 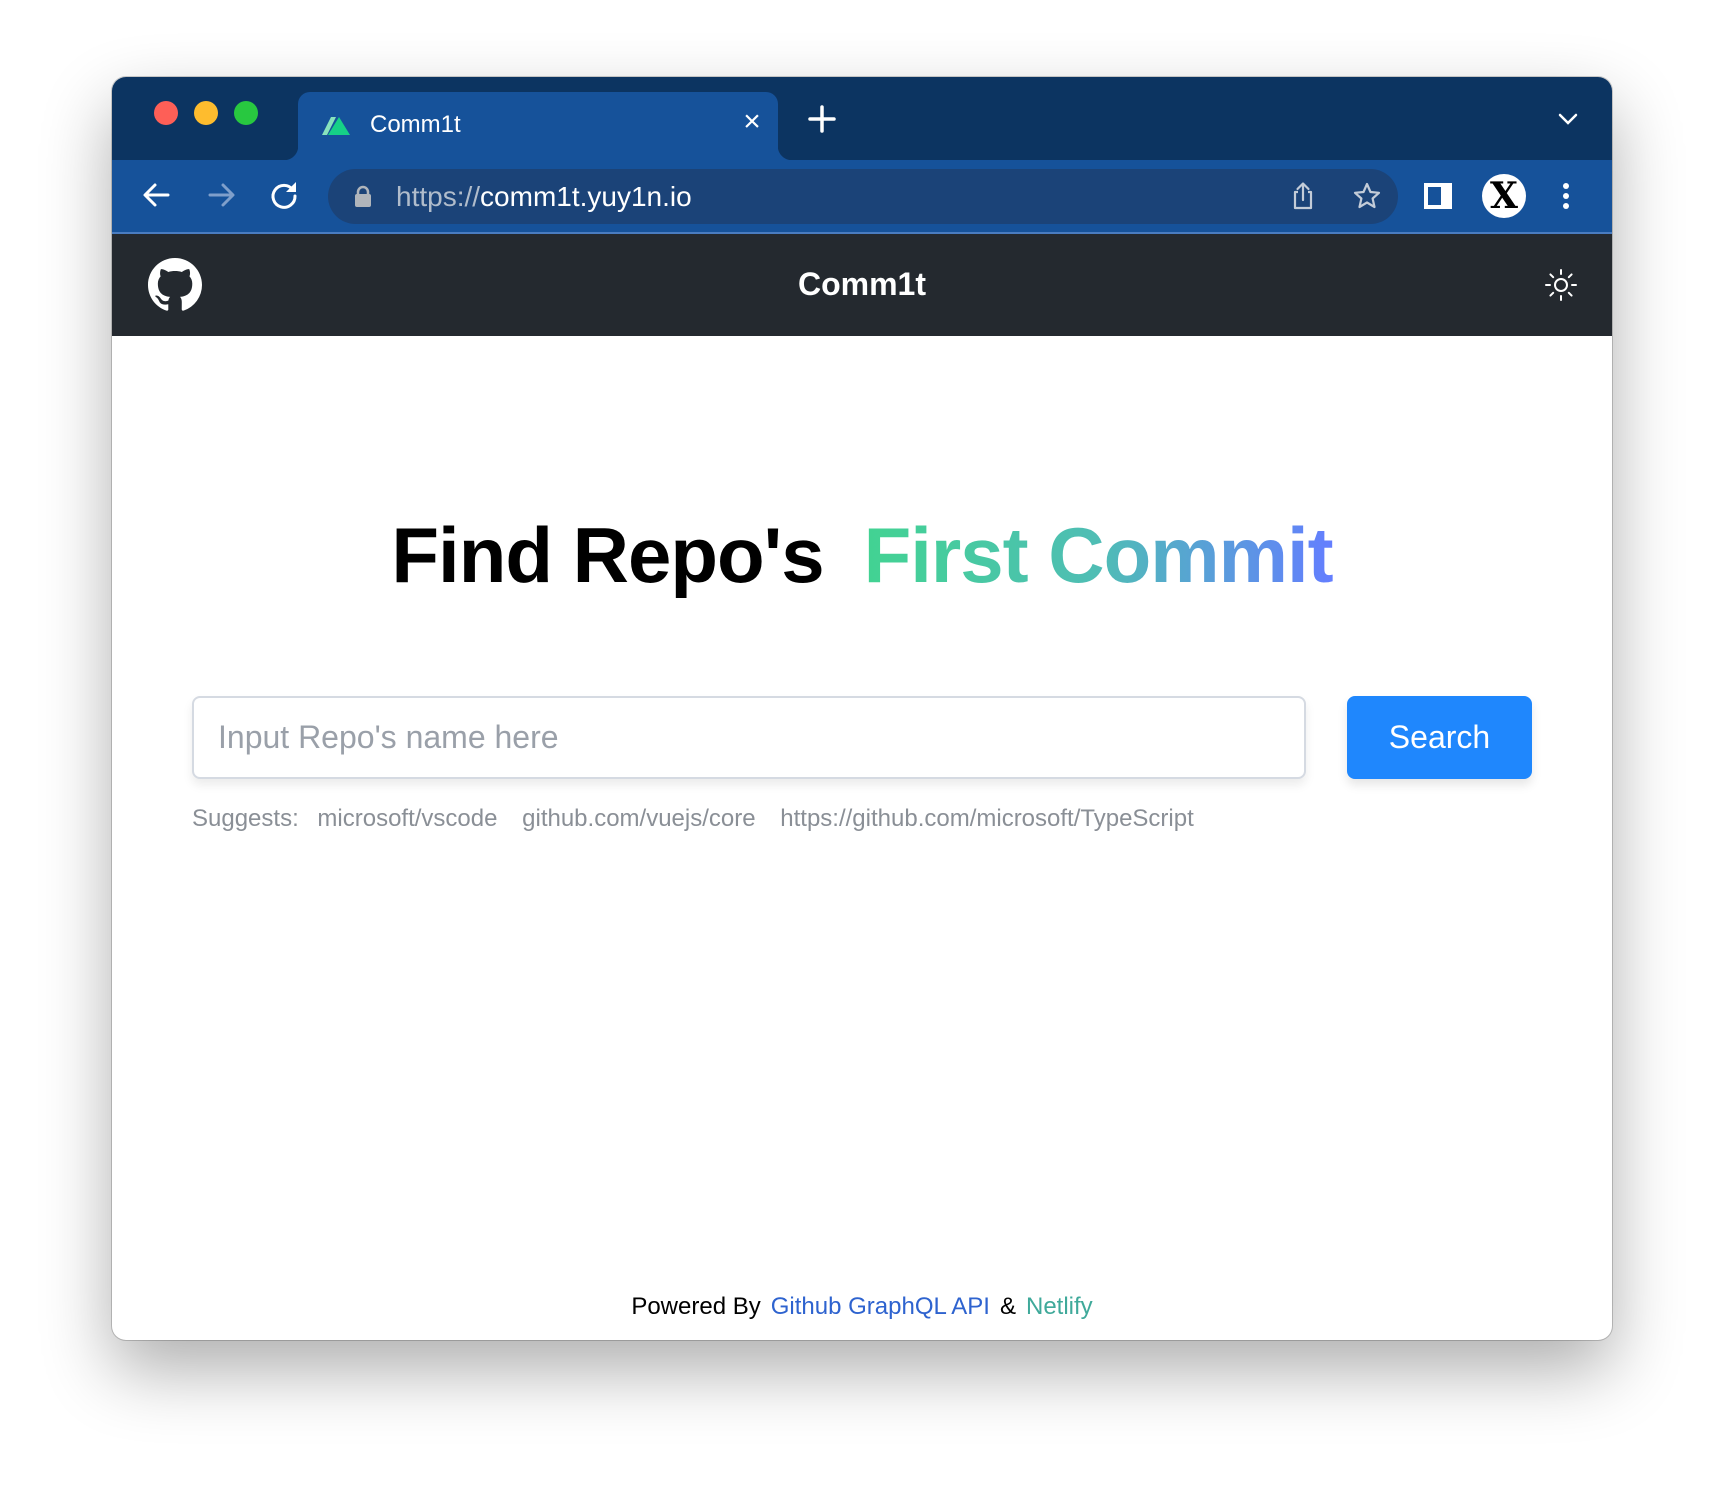 What do you see at coordinates (1566, 196) in the screenshot?
I see `kebab-menu-icon` at bounding box center [1566, 196].